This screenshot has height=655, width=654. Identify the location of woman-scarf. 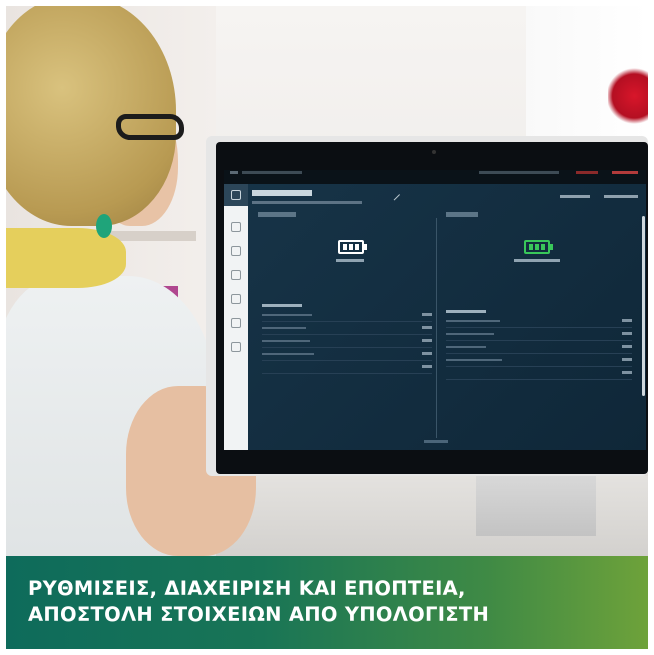
(66, 258).